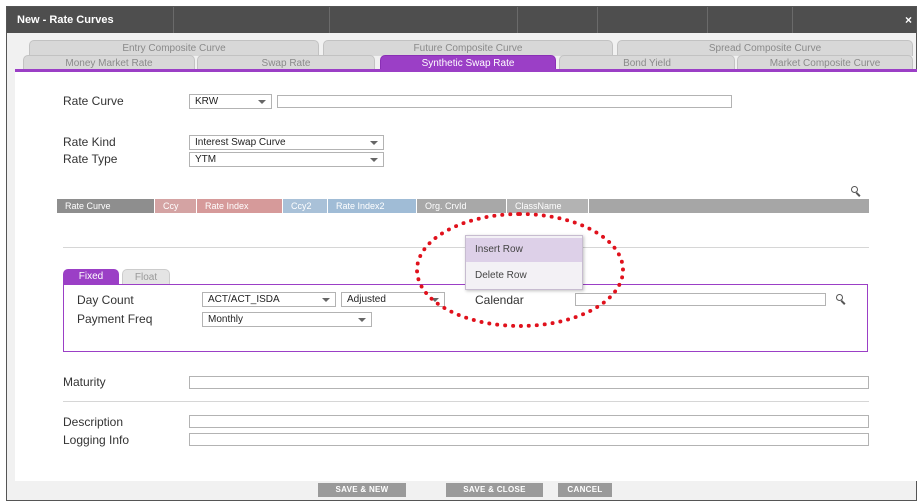 The height and width of the screenshot is (501, 917). Describe the element at coordinates (372, 206) in the screenshot. I see `column-rate-index2: Rate Index2` at that location.